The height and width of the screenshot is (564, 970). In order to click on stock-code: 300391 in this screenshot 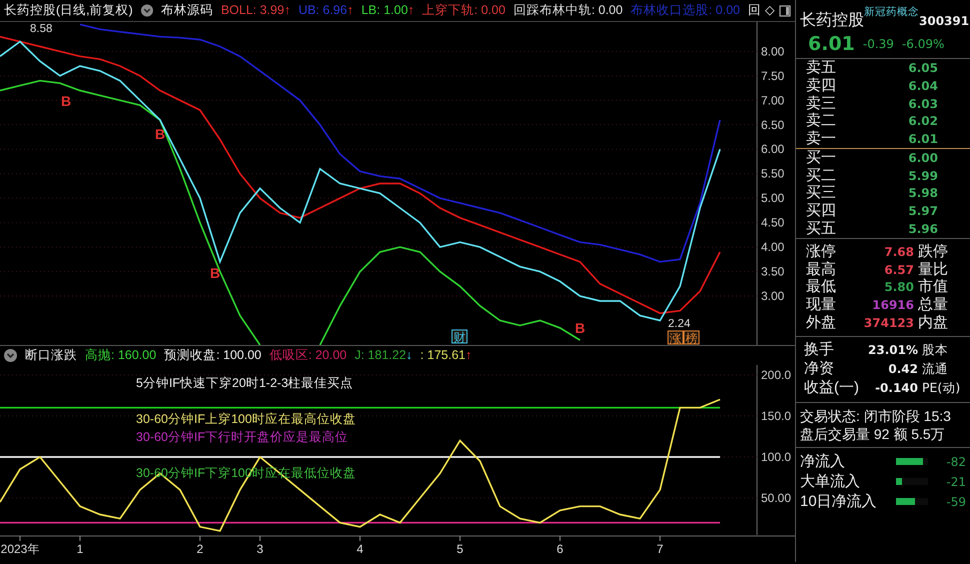, I will do `click(944, 21)`.